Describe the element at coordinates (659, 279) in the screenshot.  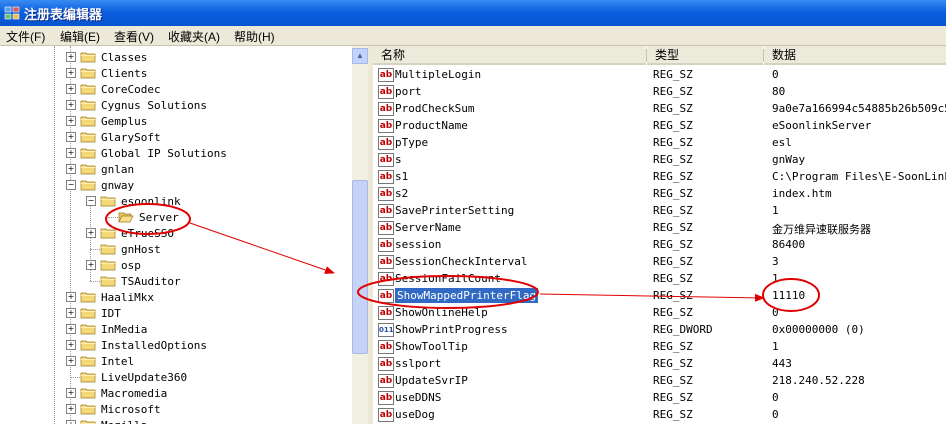
I see `value-row: ab SessionFailCount REG_SZ 1` at that location.